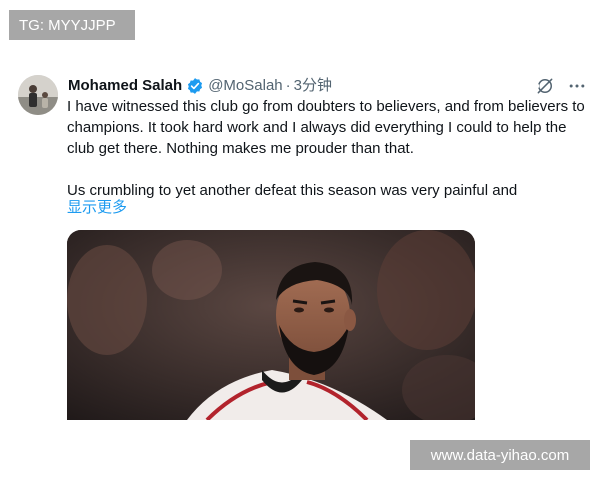 Image resolution: width=600 pixels, height=480 pixels. Describe the element at coordinates (195, 86) in the screenshot. I see `verified-badge-icon` at that location.